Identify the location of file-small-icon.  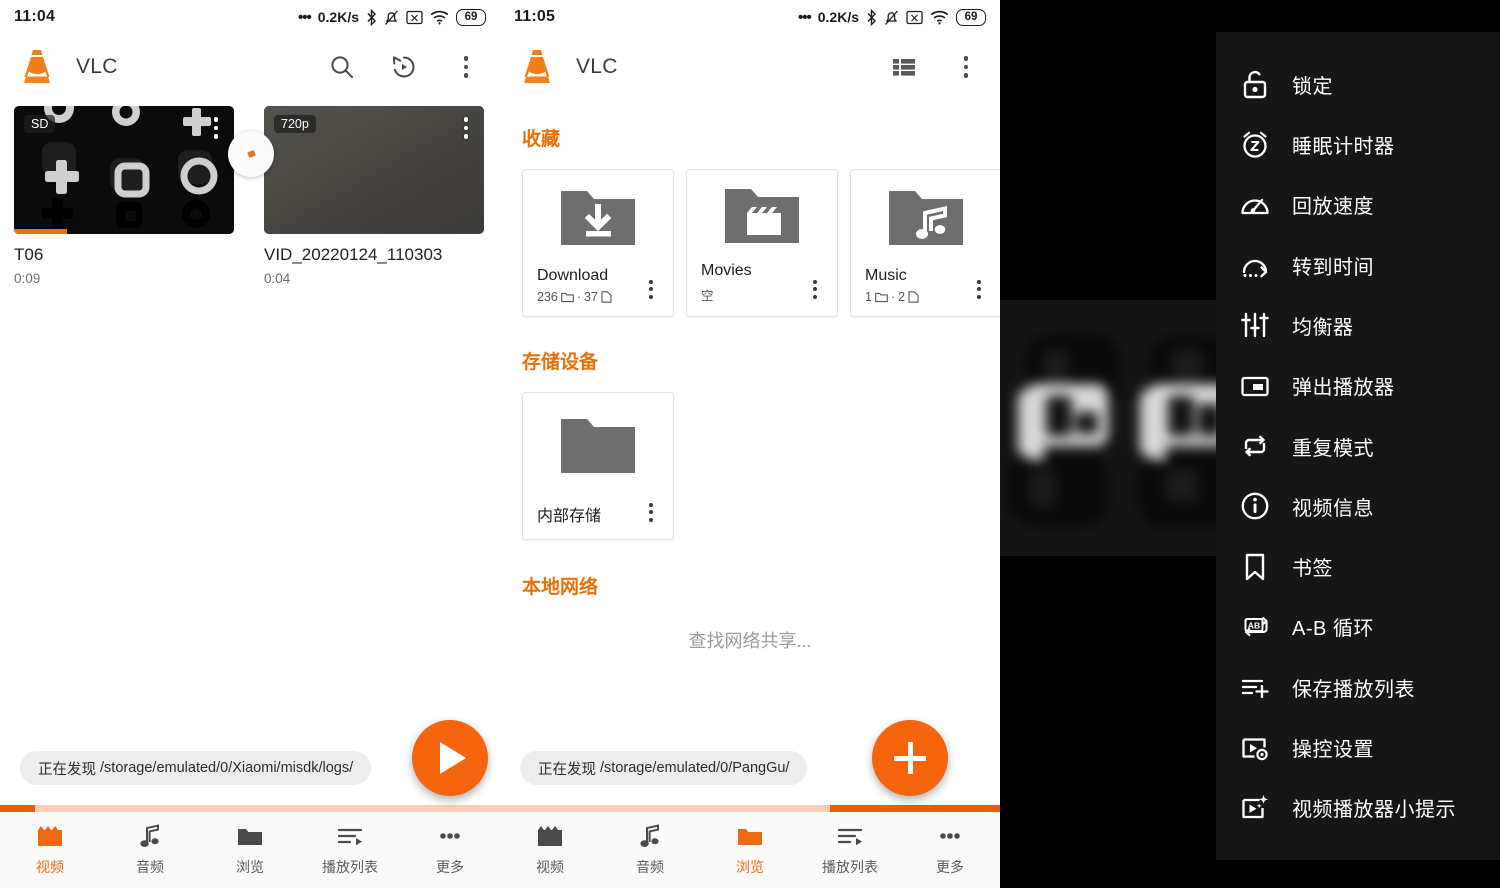
(913, 297).